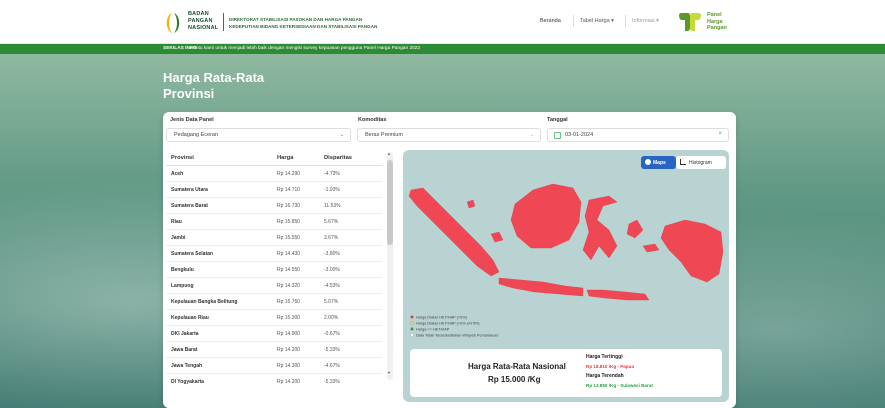 This screenshot has height=408, width=885. Describe the element at coordinates (557, 135) in the screenshot. I see `calendar-icon` at that location.